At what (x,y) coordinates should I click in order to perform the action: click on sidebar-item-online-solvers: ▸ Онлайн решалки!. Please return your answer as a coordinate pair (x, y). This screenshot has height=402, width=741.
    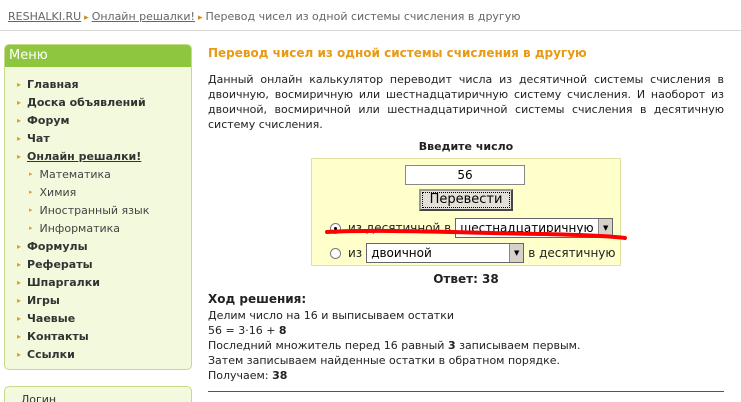
    Looking at the image, I should click on (98, 156).